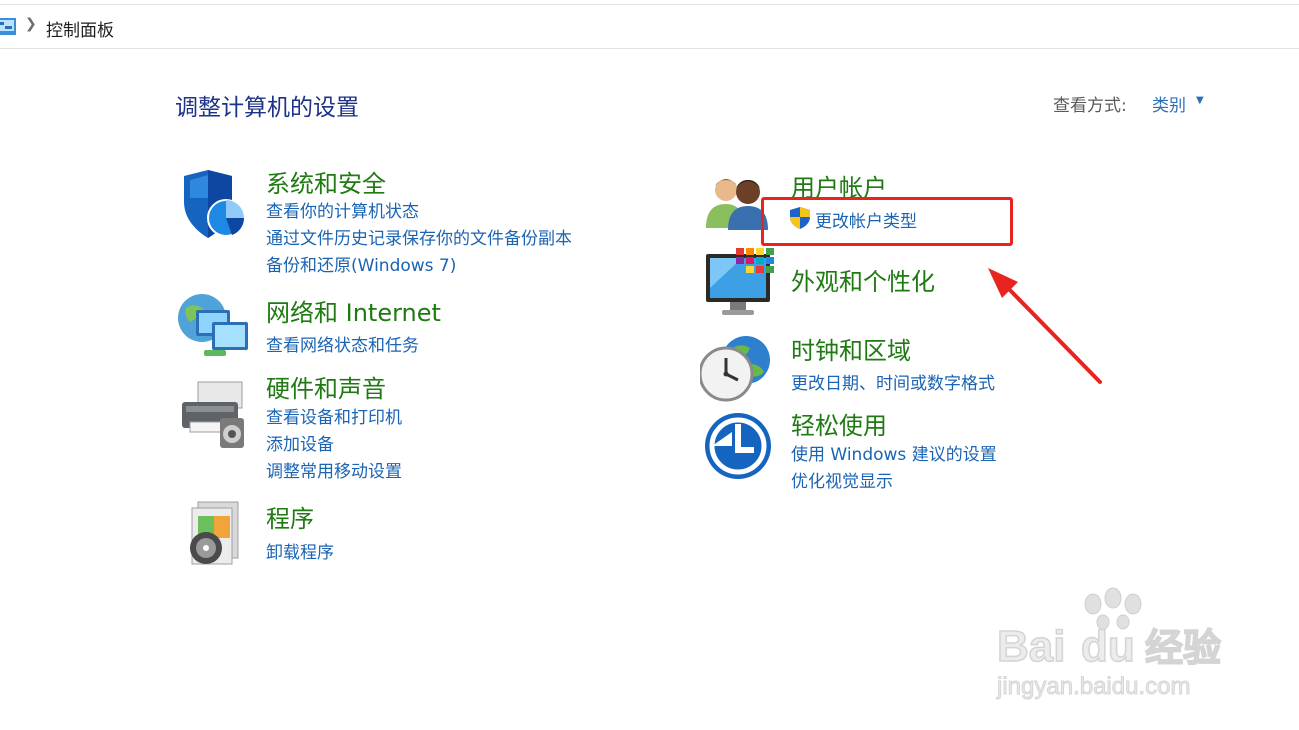 This screenshot has height=730, width=1299. What do you see at coordinates (290, 516) in the screenshot?
I see `category-programs: 程序` at bounding box center [290, 516].